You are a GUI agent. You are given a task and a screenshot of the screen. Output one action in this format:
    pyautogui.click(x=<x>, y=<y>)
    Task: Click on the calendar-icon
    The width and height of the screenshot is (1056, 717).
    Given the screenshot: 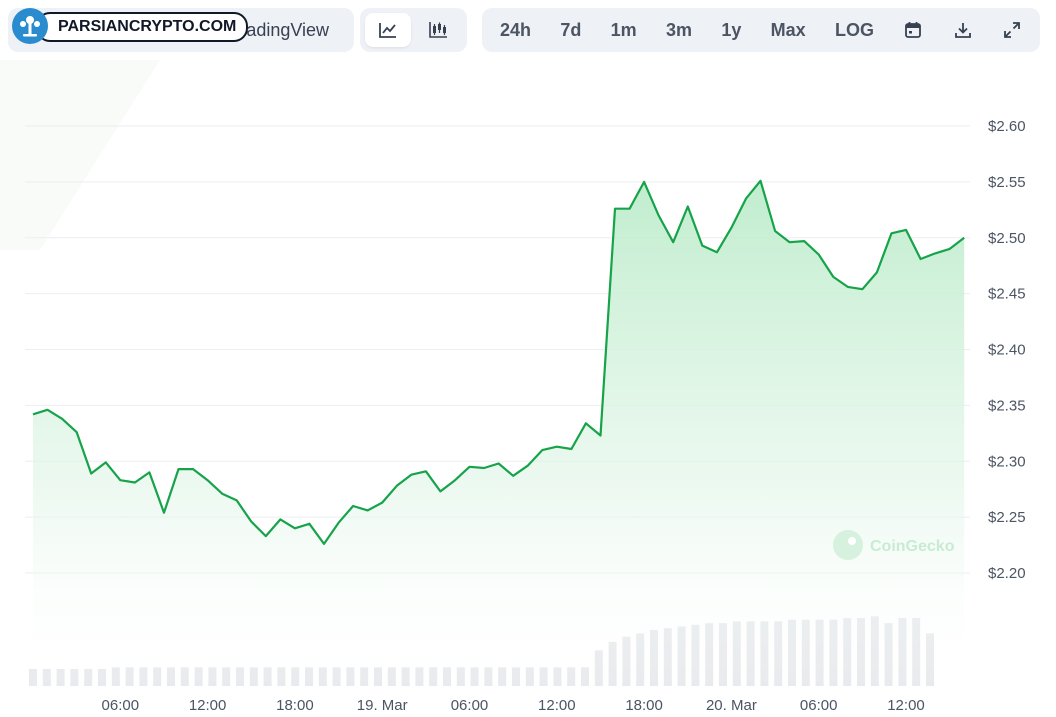 What is the action you would take?
    pyautogui.click(x=913, y=30)
    